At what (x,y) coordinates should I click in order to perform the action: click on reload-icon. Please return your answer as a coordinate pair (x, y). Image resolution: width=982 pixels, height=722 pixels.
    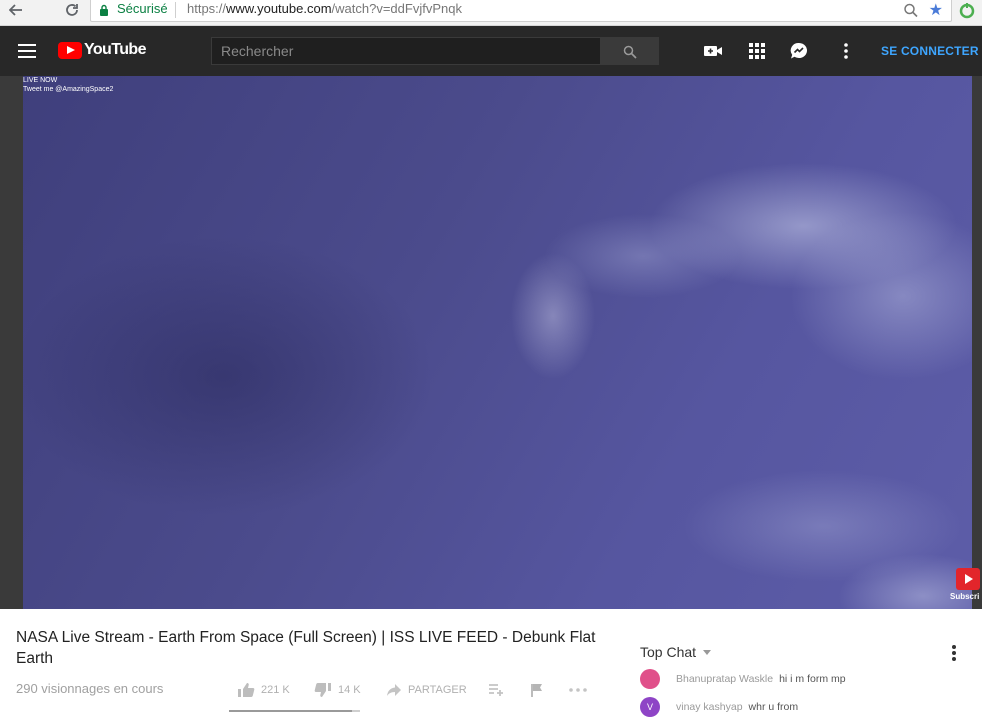
    Looking at the image, I should click on (72, 13).